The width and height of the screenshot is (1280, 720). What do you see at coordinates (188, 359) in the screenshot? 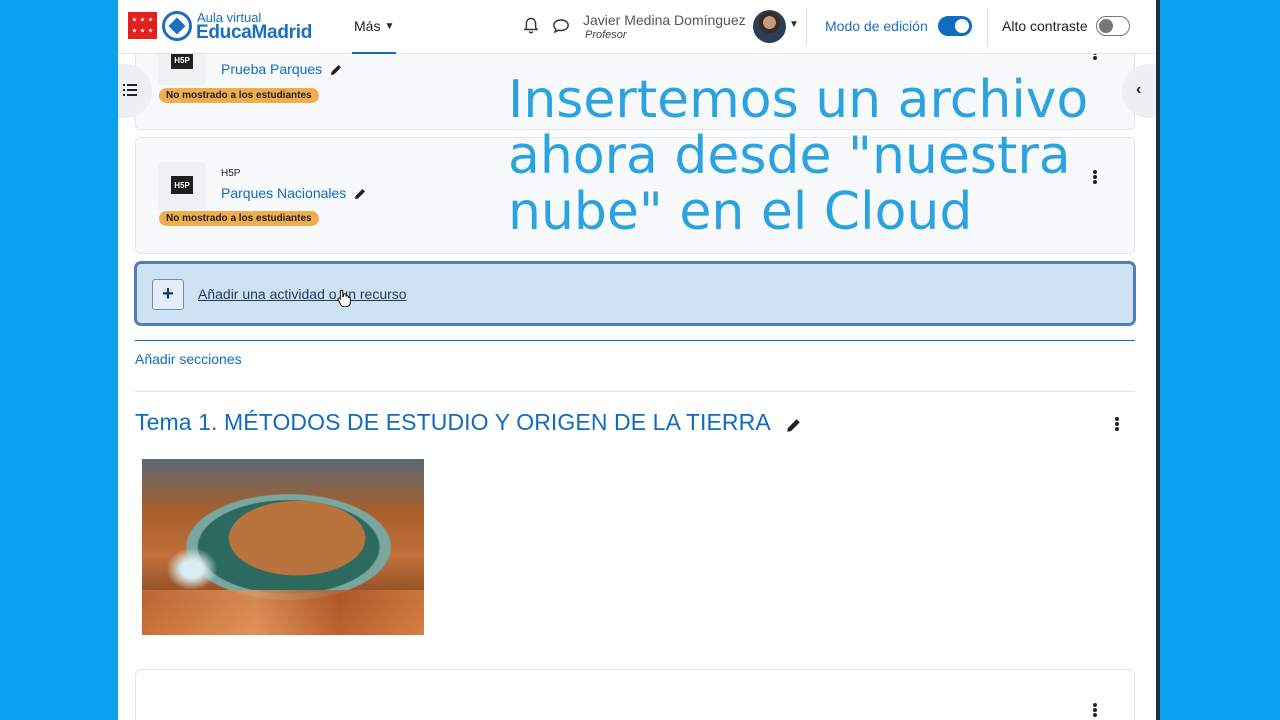
I see `add-sections-link: Añadir secciones` at bounding box center [188, 359].